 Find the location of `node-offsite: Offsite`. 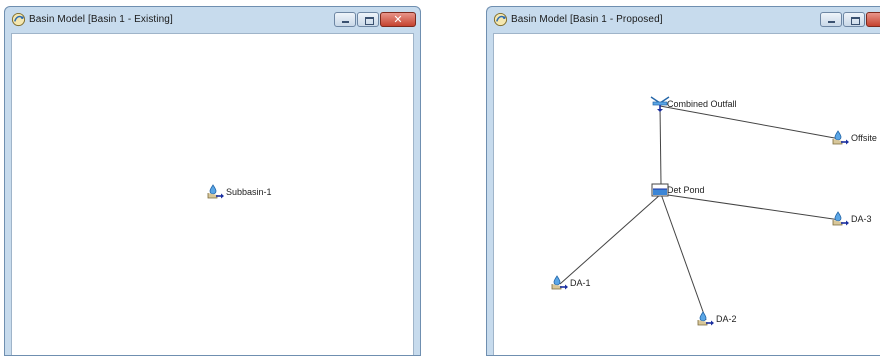

node-offsite: Offsite is located at coordinates (854, 138).